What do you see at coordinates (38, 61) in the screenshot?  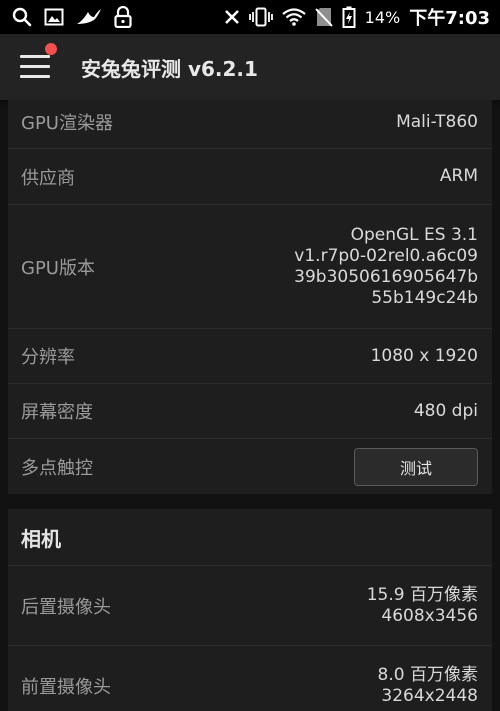 I see `menu-button` at bounding box center [38, 61].